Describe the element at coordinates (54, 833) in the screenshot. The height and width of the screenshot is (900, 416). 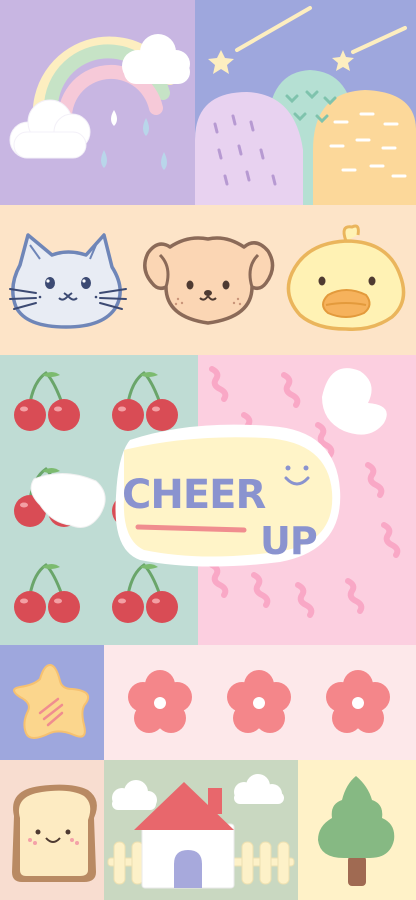
I see `toast-icon` at that location.